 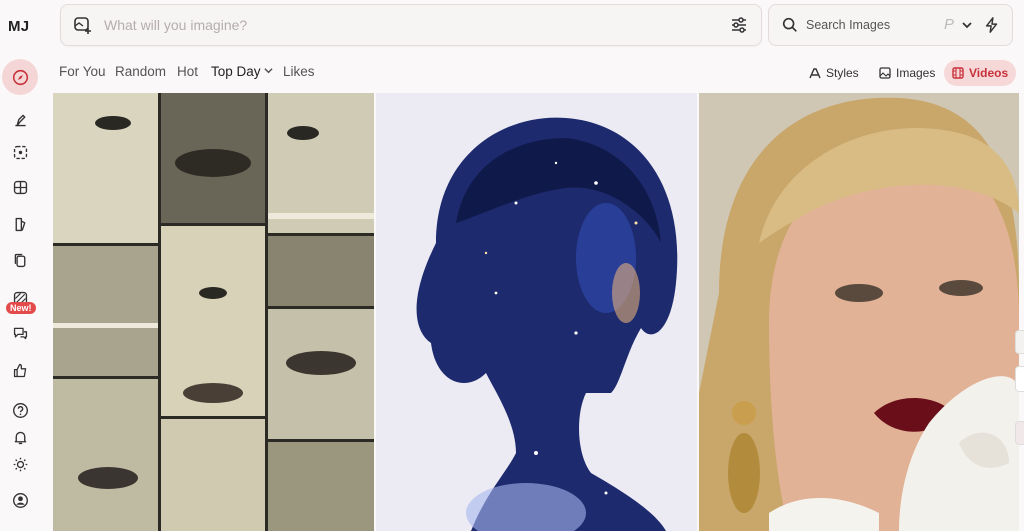 I want to click on sidebar-item-moodboards, so click(x=20, y=260).